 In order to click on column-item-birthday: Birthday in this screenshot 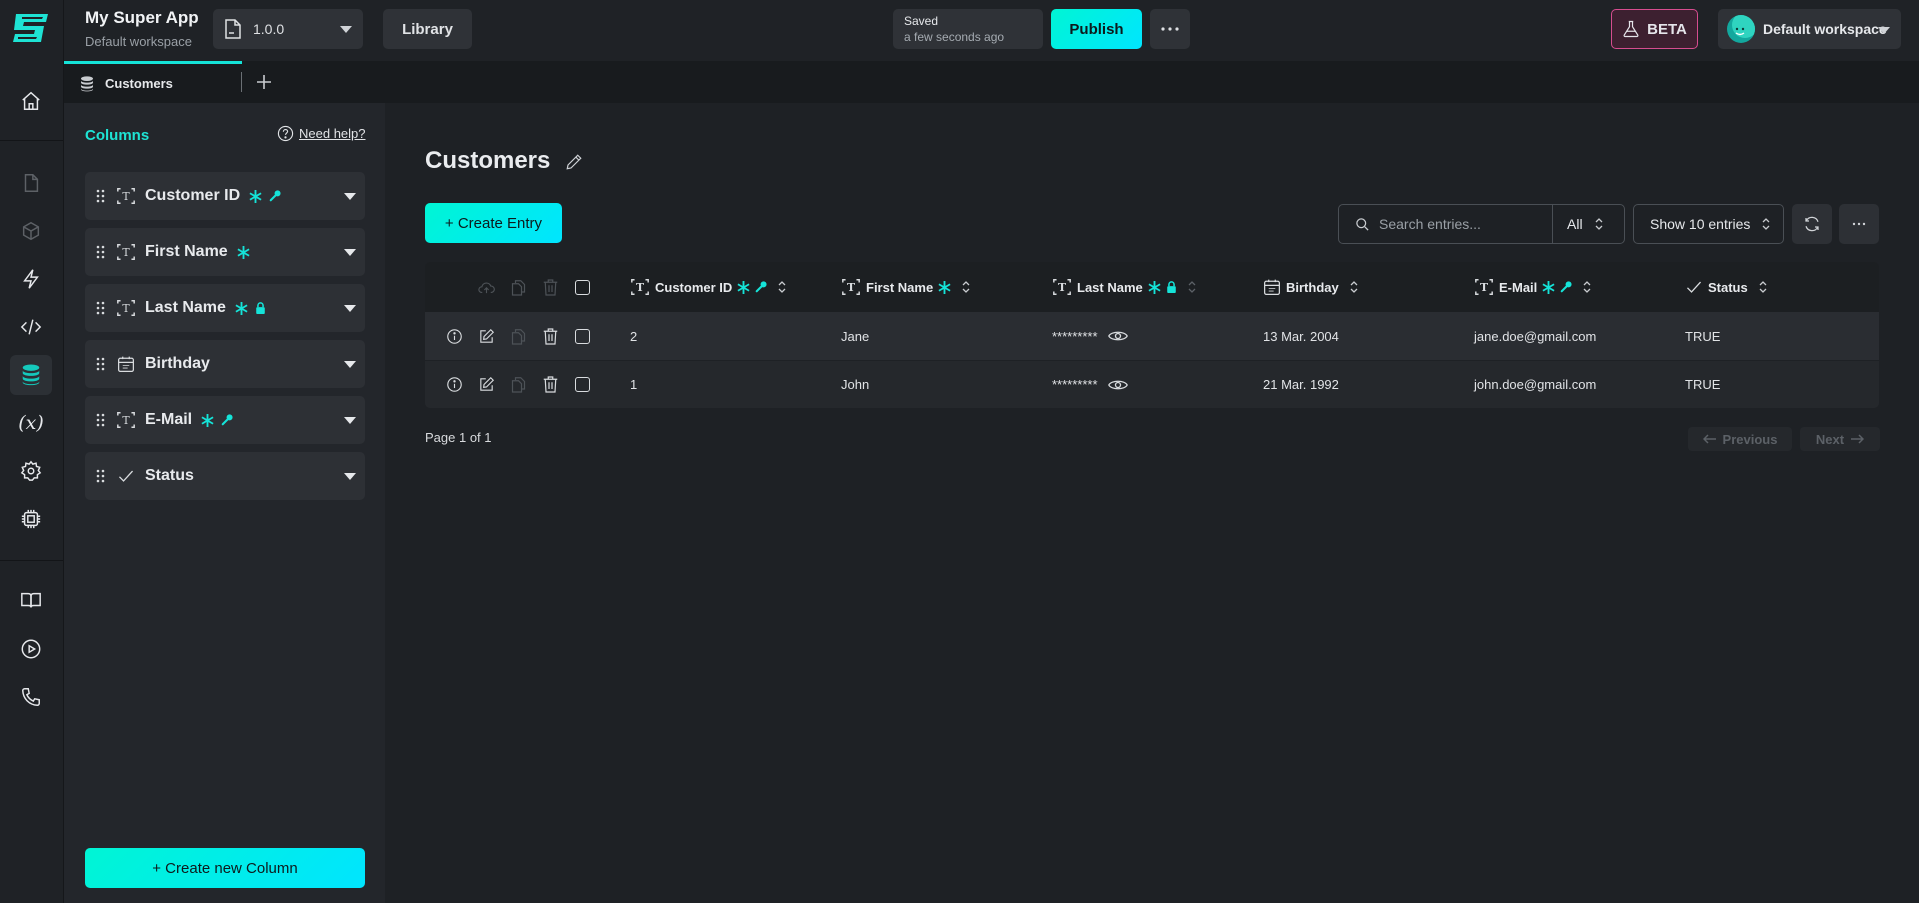, I will do `click(225, 364)`.